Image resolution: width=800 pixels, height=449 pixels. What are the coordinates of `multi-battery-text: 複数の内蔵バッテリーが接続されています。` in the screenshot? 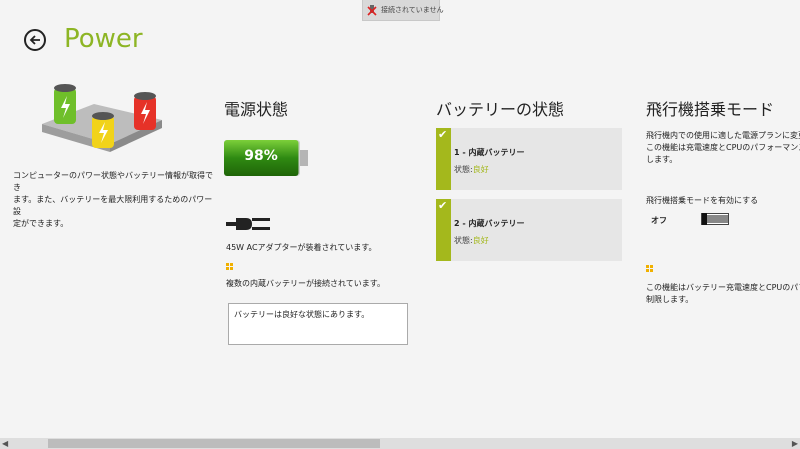 It's located at (305, 283).